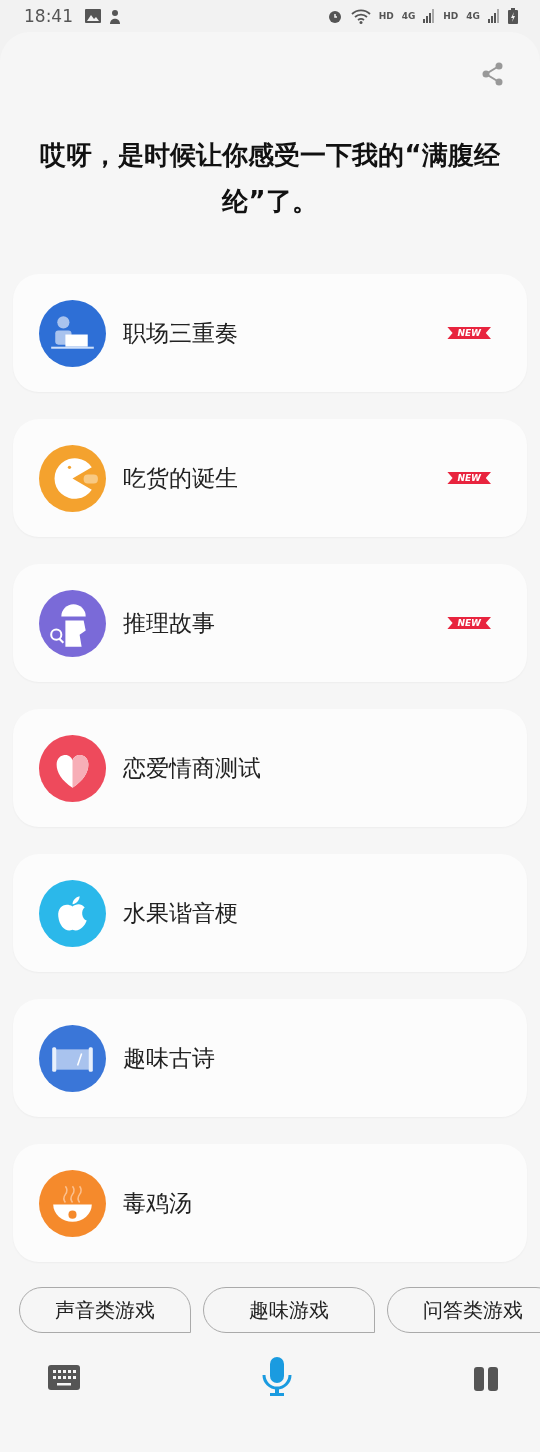 The width and height of the screenshot is (540, 1452). What do you see at coordinates (270, 478) in the screenshot?
I see `game-card: 吃货的诞生 NEW` at bounding box center [270, 478].